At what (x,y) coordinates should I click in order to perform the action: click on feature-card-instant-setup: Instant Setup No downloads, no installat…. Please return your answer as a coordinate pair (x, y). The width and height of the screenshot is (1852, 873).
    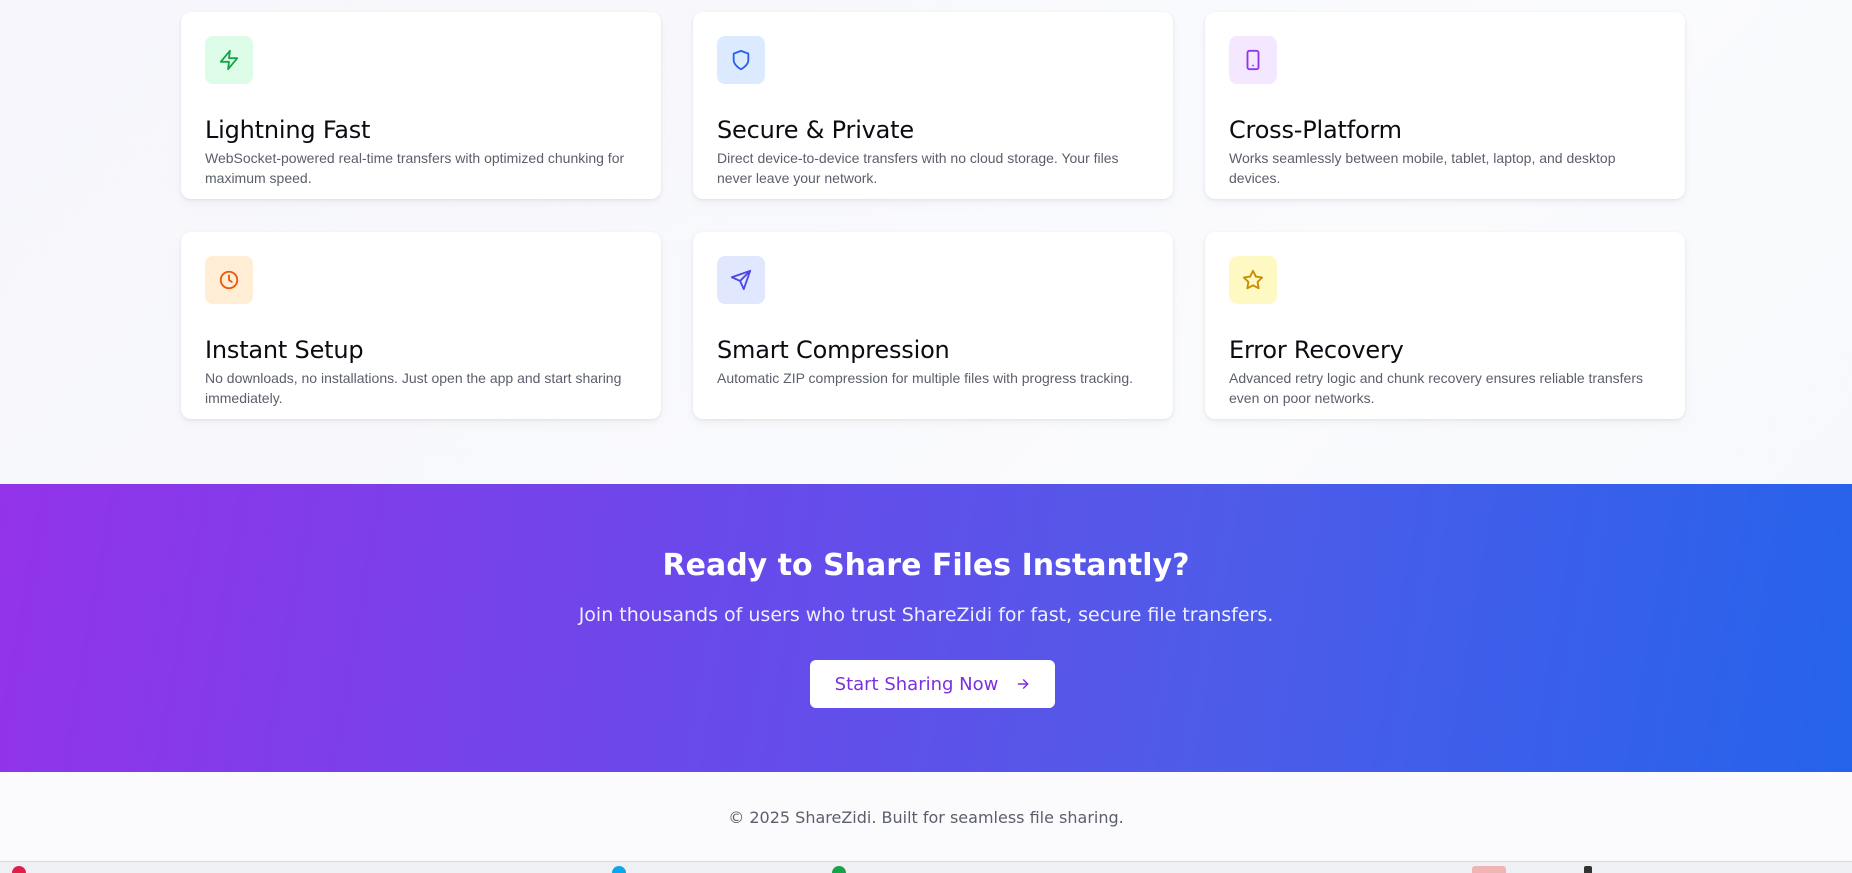
    Looking at the image, I should click on (421, 325).